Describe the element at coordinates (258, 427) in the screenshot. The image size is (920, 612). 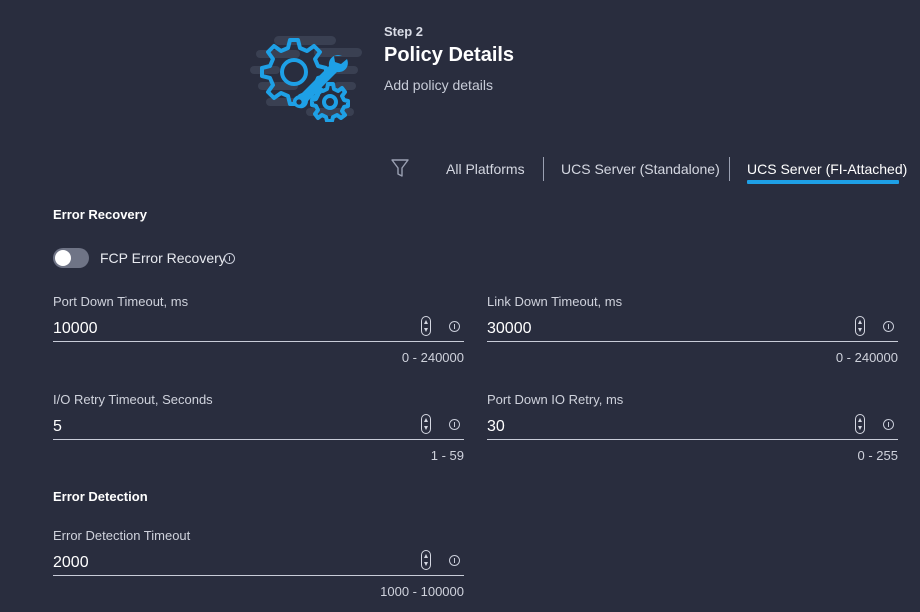
I see `io-retry-timeout-input` at that location.